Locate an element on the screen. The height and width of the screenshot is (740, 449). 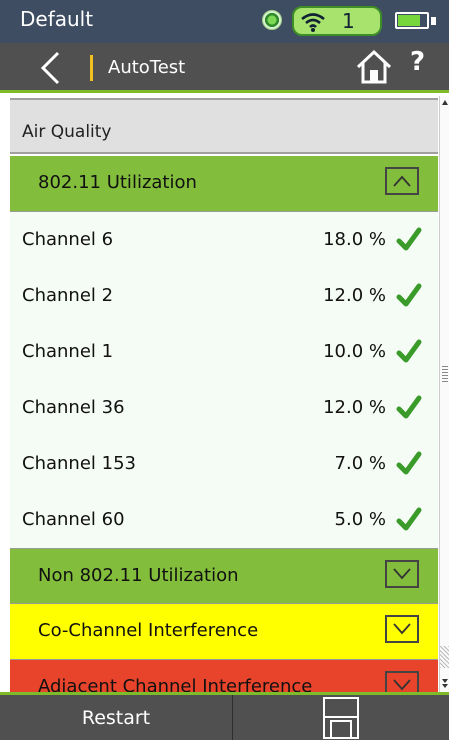
list-item: Channel 153 7.0 % is located at coordinates (224, 464).